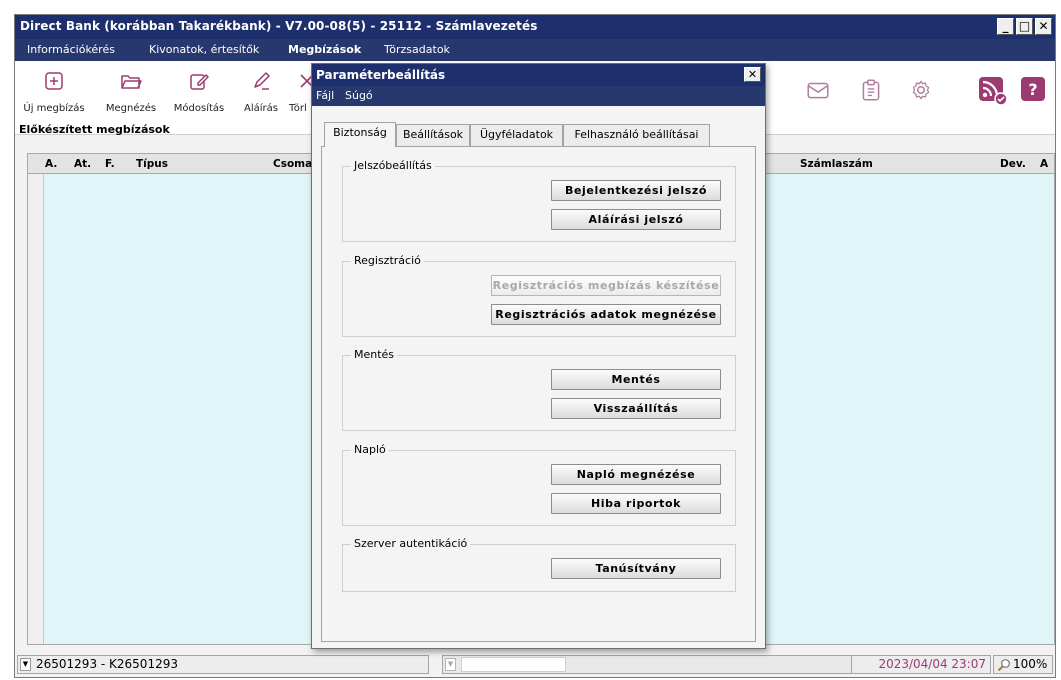  Describe the element at coordinates (325, 95) in the screenshot. I see `dialog-menu-fajl: Fájl` at that location.